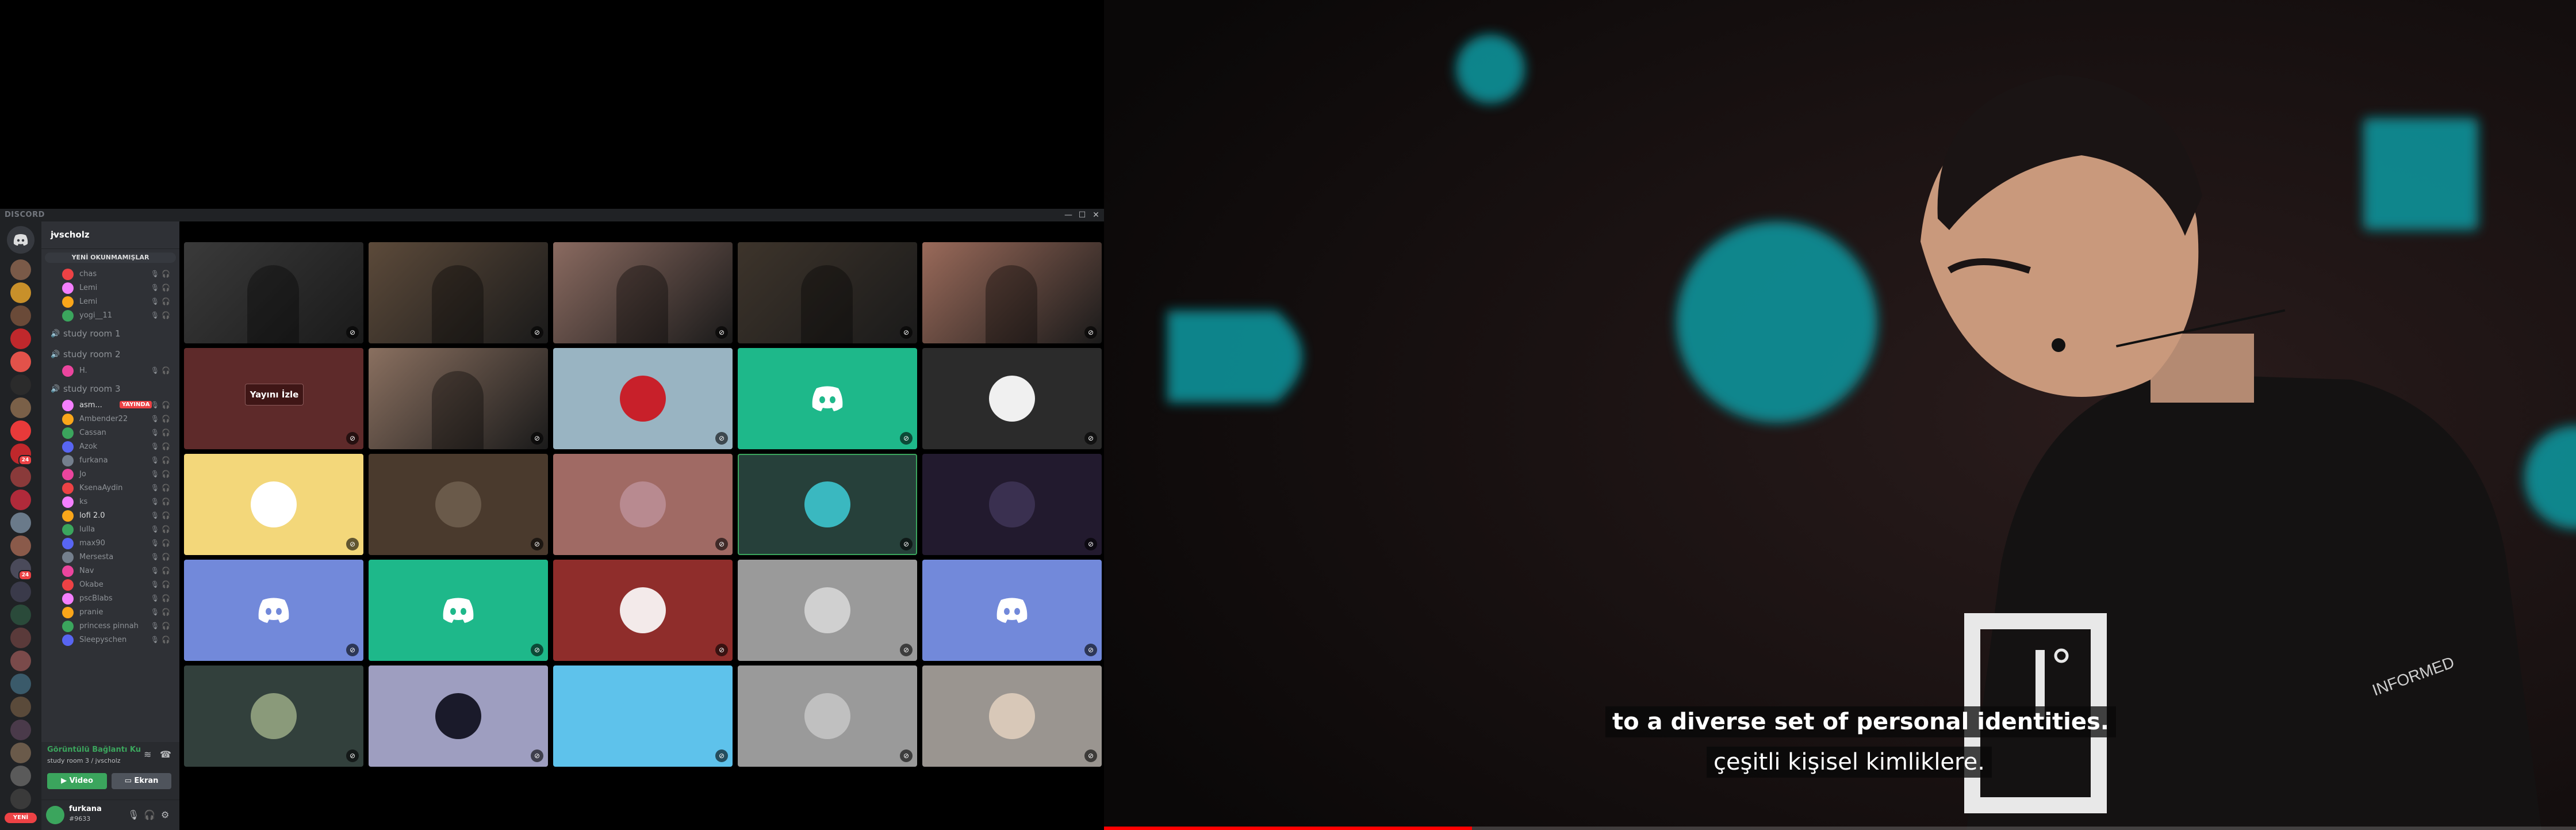 Image resolution: width=2576 pixels, height=830 pixels. What do you see at coordinates (1096, 215) in the screenshot?
I see `close-button: ✕` at bounding box center [1096, 215].